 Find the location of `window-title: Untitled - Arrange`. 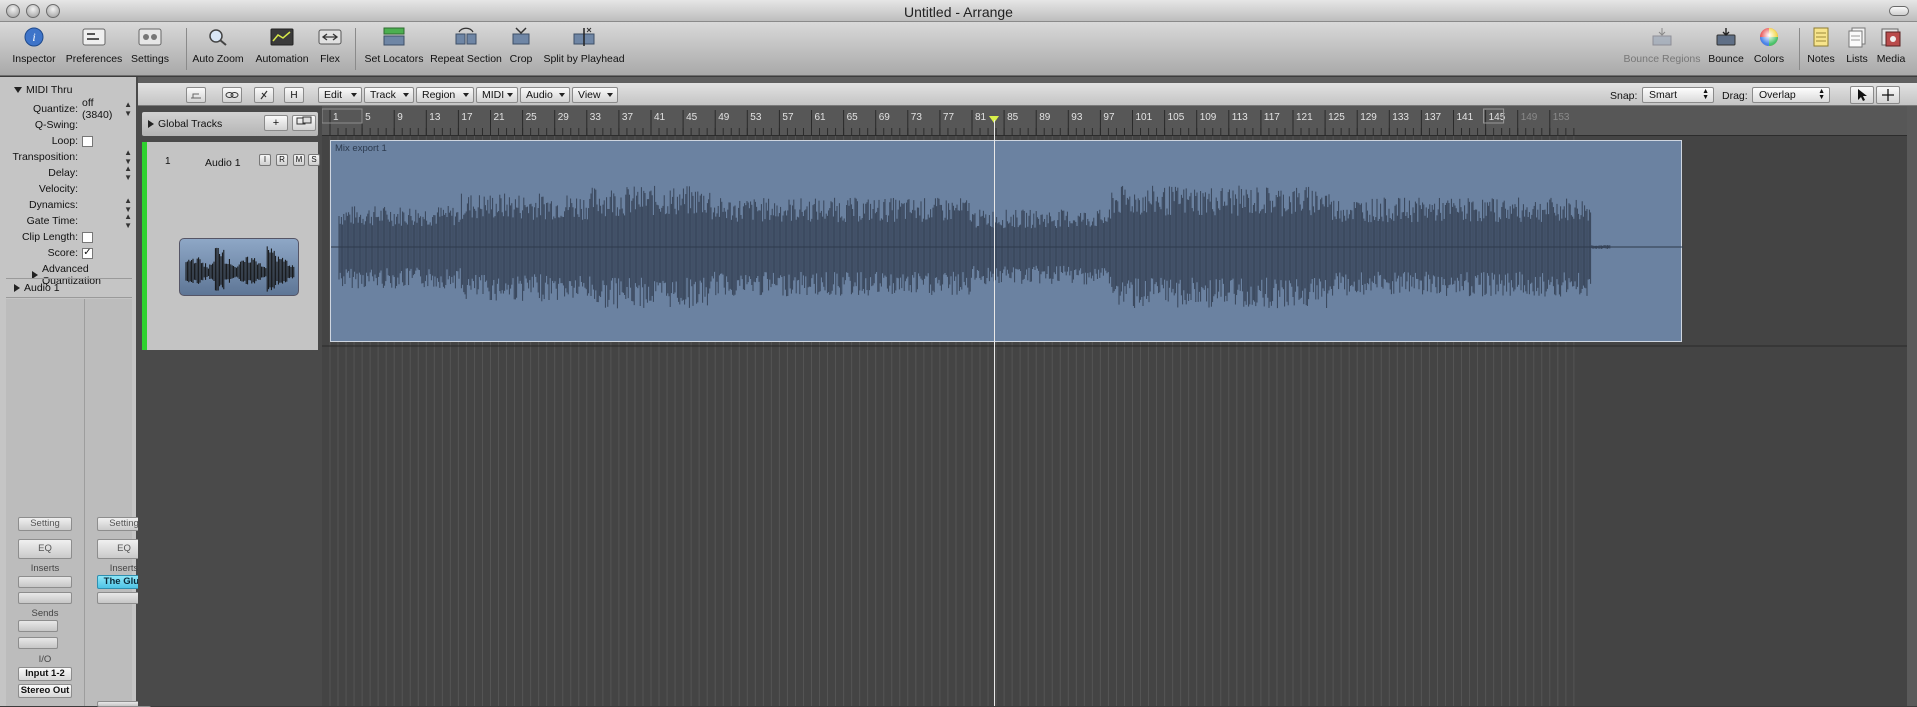

window-title: Untitled - Arrange is located at coordinates (958, 12).